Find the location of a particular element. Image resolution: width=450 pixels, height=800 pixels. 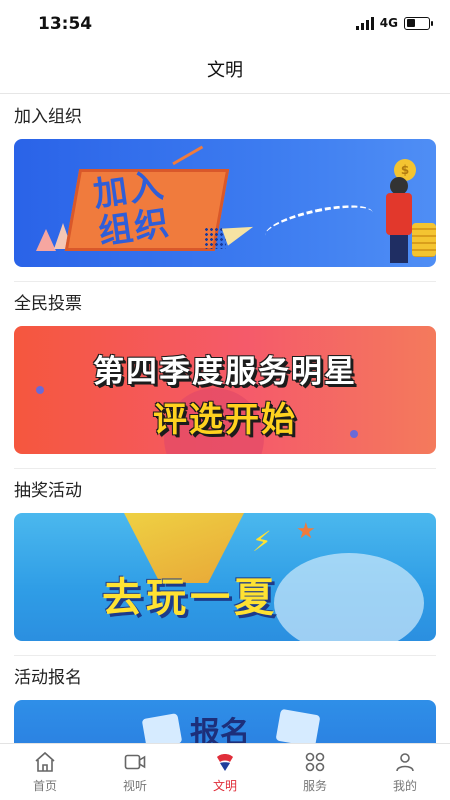

tab-services: 服务 is located at coordinates (315, 772).